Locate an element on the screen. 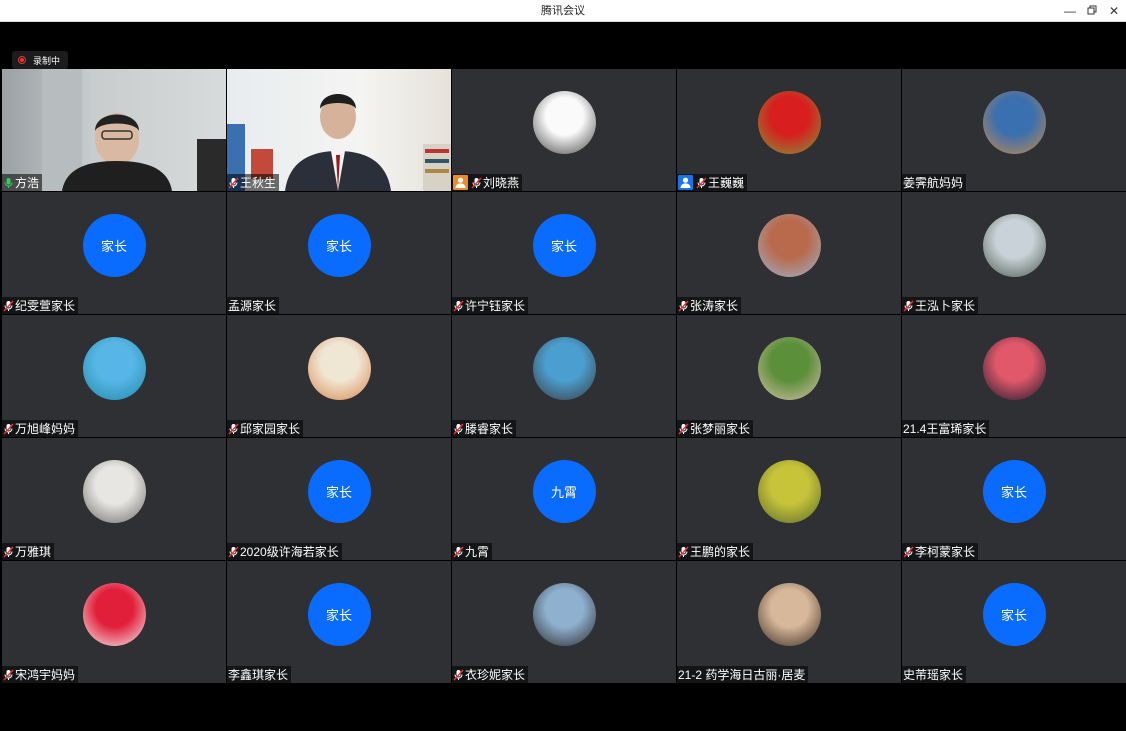 The image size is (1126, 731). participant-tile: 21-2 药学海日古丽·居麦 is located at coordinates (789, 622).